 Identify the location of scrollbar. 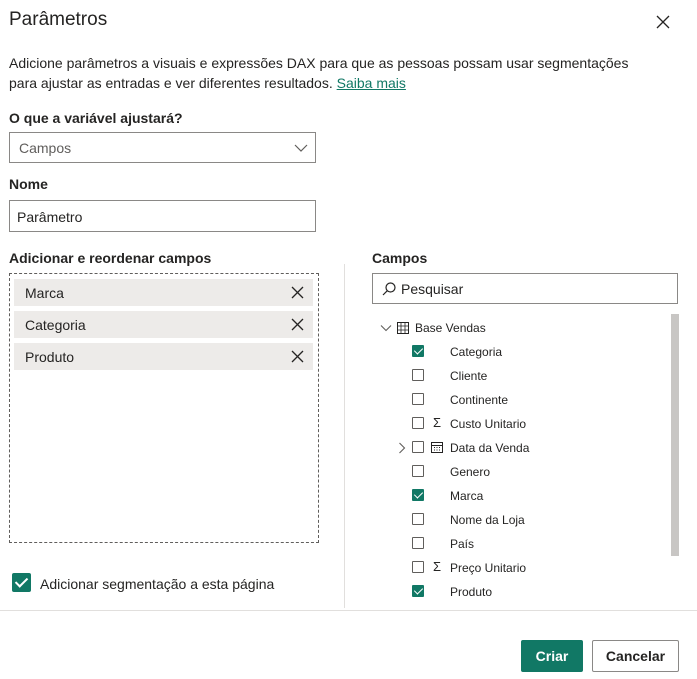
(675, 435).